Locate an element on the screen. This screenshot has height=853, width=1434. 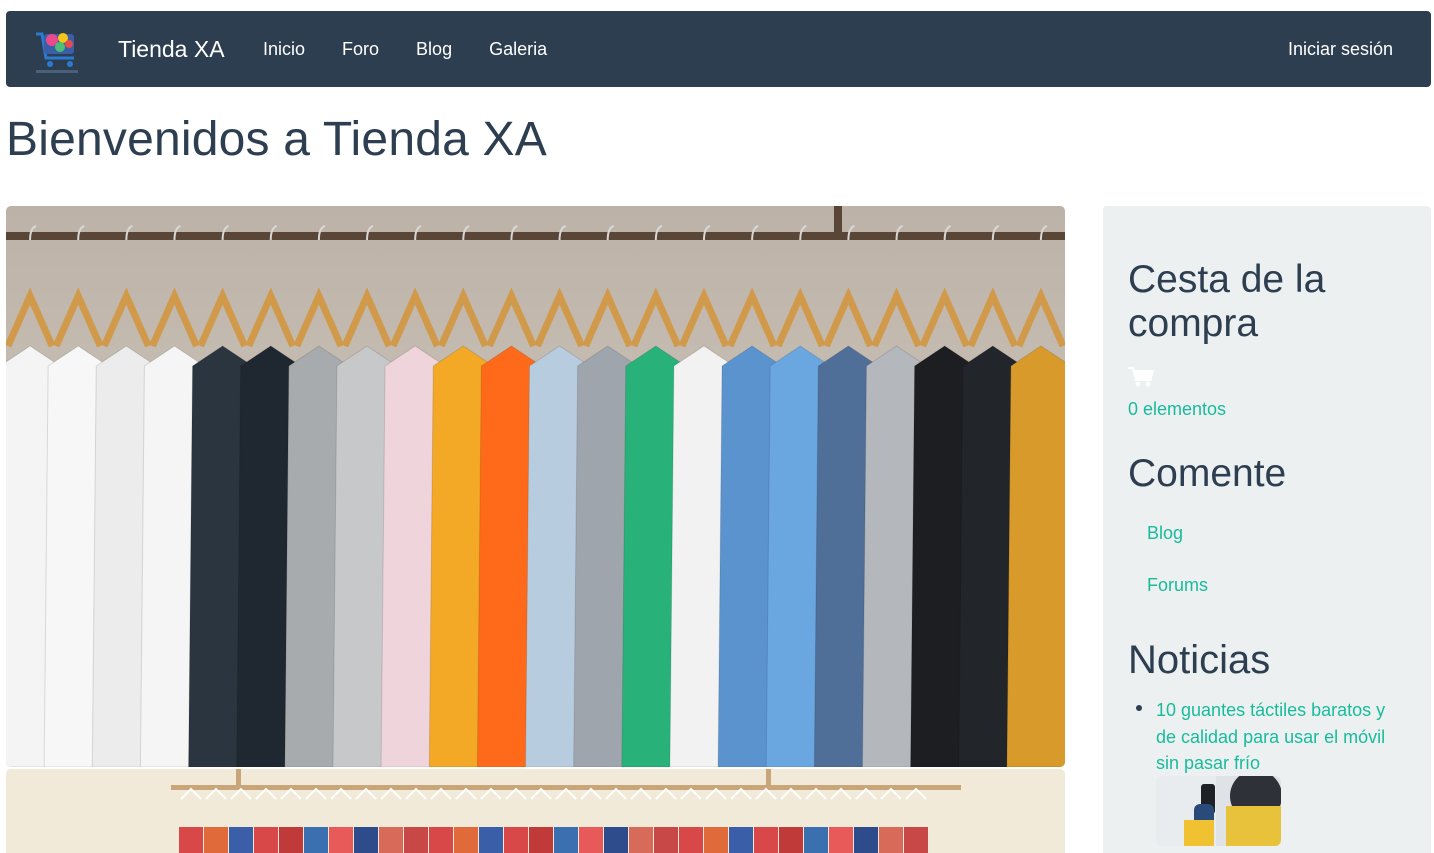
cart-count-link: 0 elementos is located at coordinates (1177, 409).